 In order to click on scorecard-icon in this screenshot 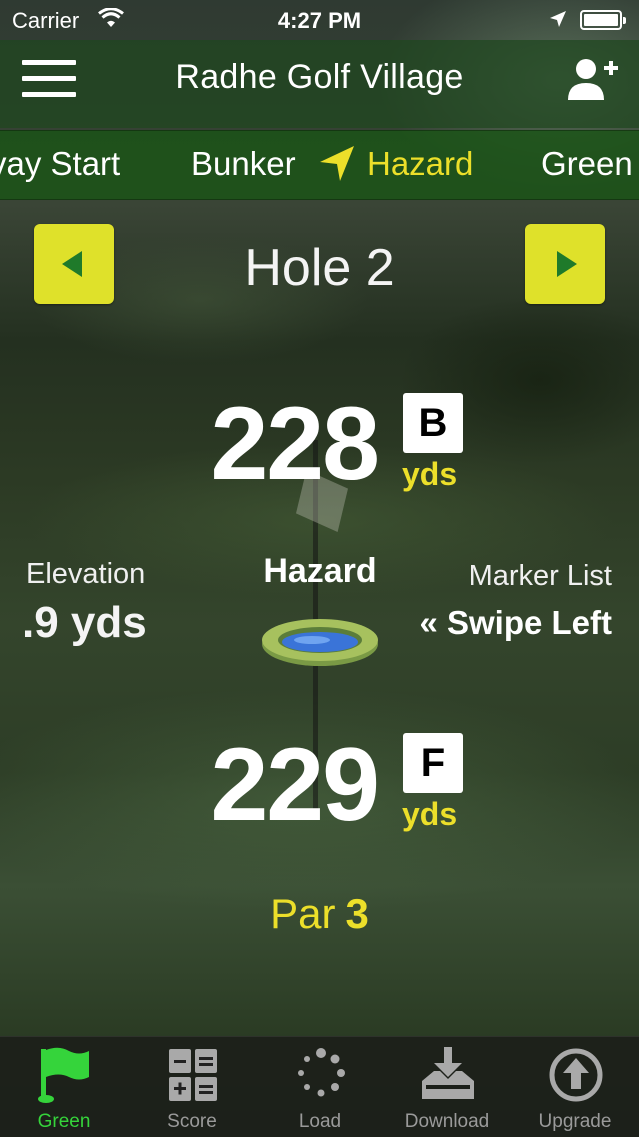, I will do `click(193, 1075)`.